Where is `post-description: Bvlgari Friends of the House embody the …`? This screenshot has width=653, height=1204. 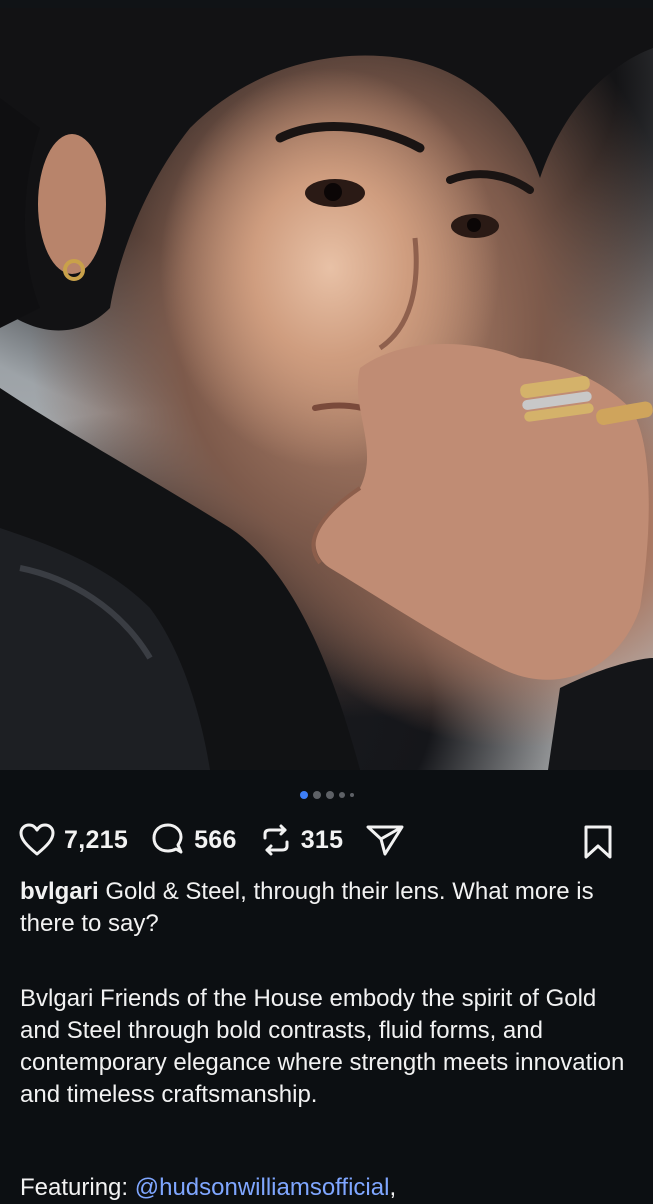 post-description: Bvlgari Friends of the House embody the … is located at coordinates (322, 1046).